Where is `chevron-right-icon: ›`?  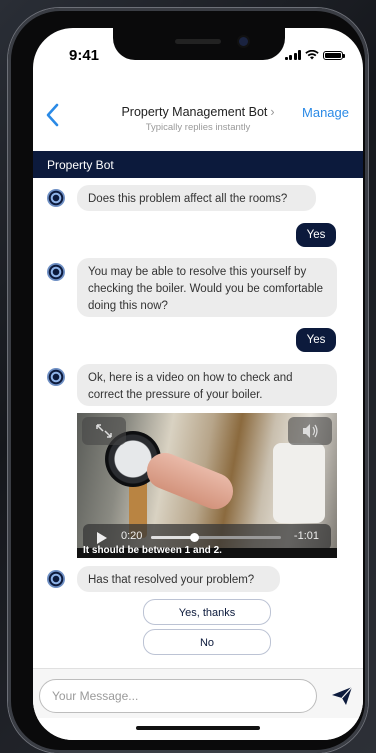
chevron-right-icon: › is located at coordinates (272, 112).